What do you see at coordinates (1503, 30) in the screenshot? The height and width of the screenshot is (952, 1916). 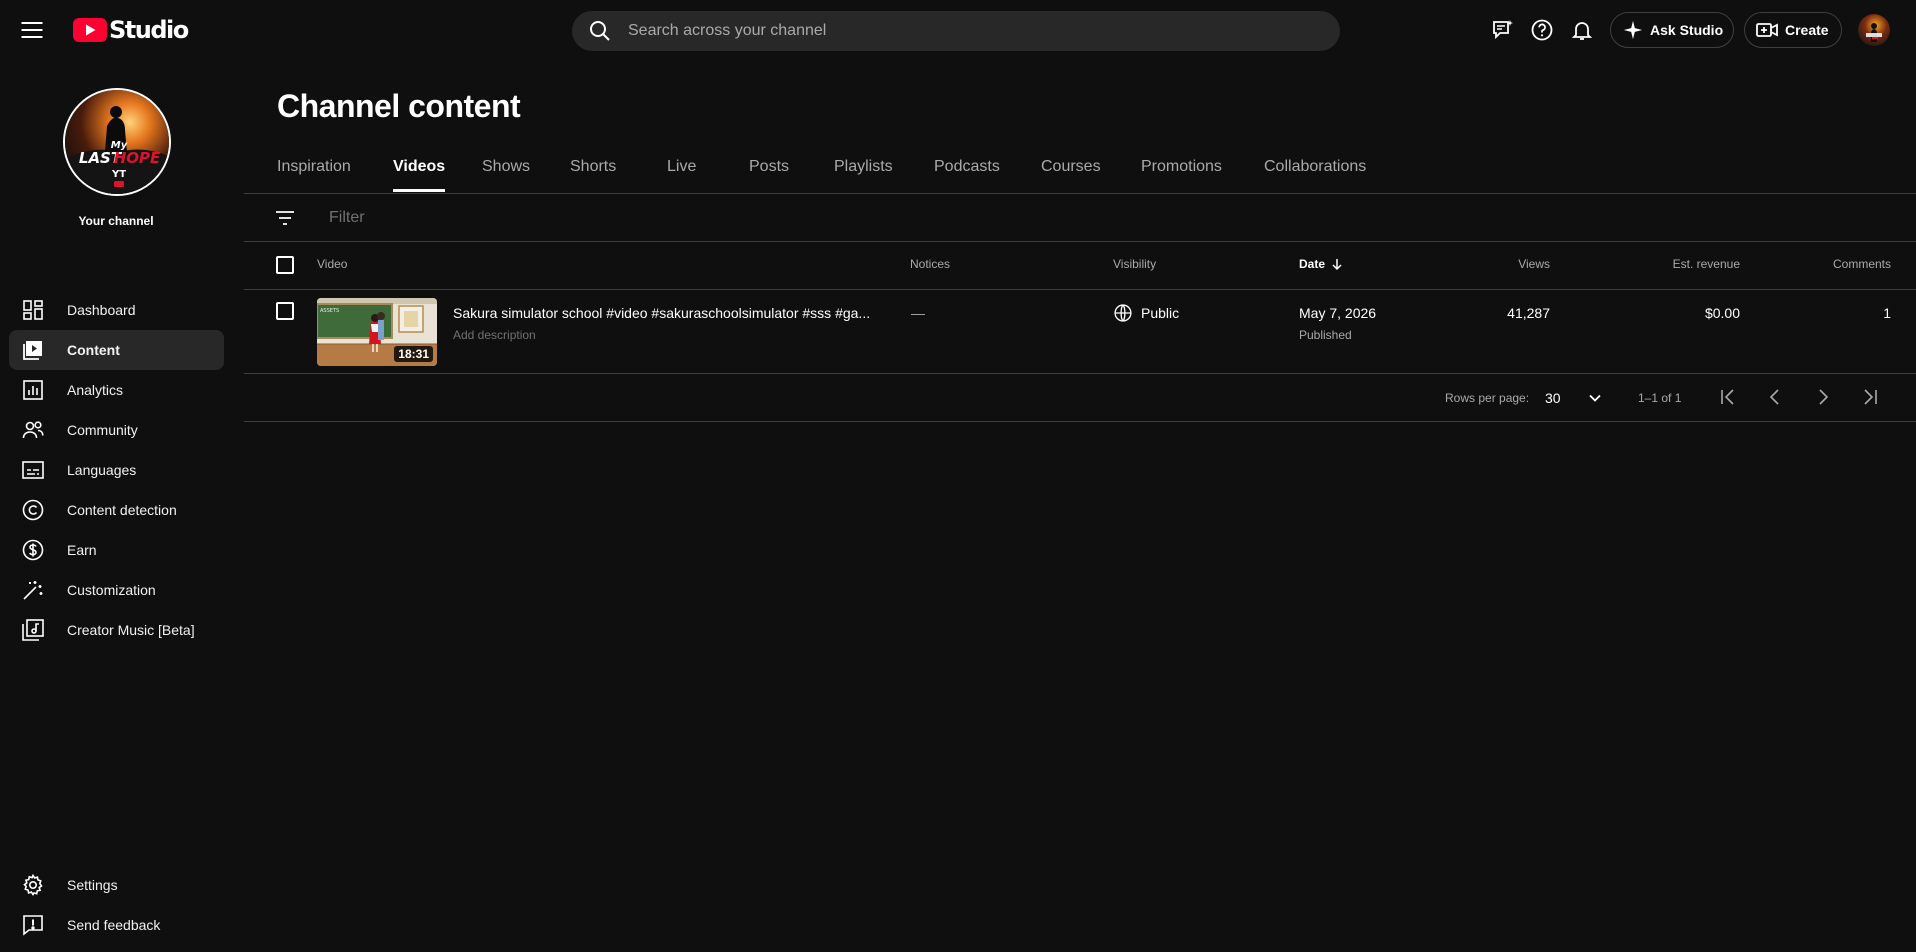 I see `feedback-chat-icon` at bounding box center [1503, 30].